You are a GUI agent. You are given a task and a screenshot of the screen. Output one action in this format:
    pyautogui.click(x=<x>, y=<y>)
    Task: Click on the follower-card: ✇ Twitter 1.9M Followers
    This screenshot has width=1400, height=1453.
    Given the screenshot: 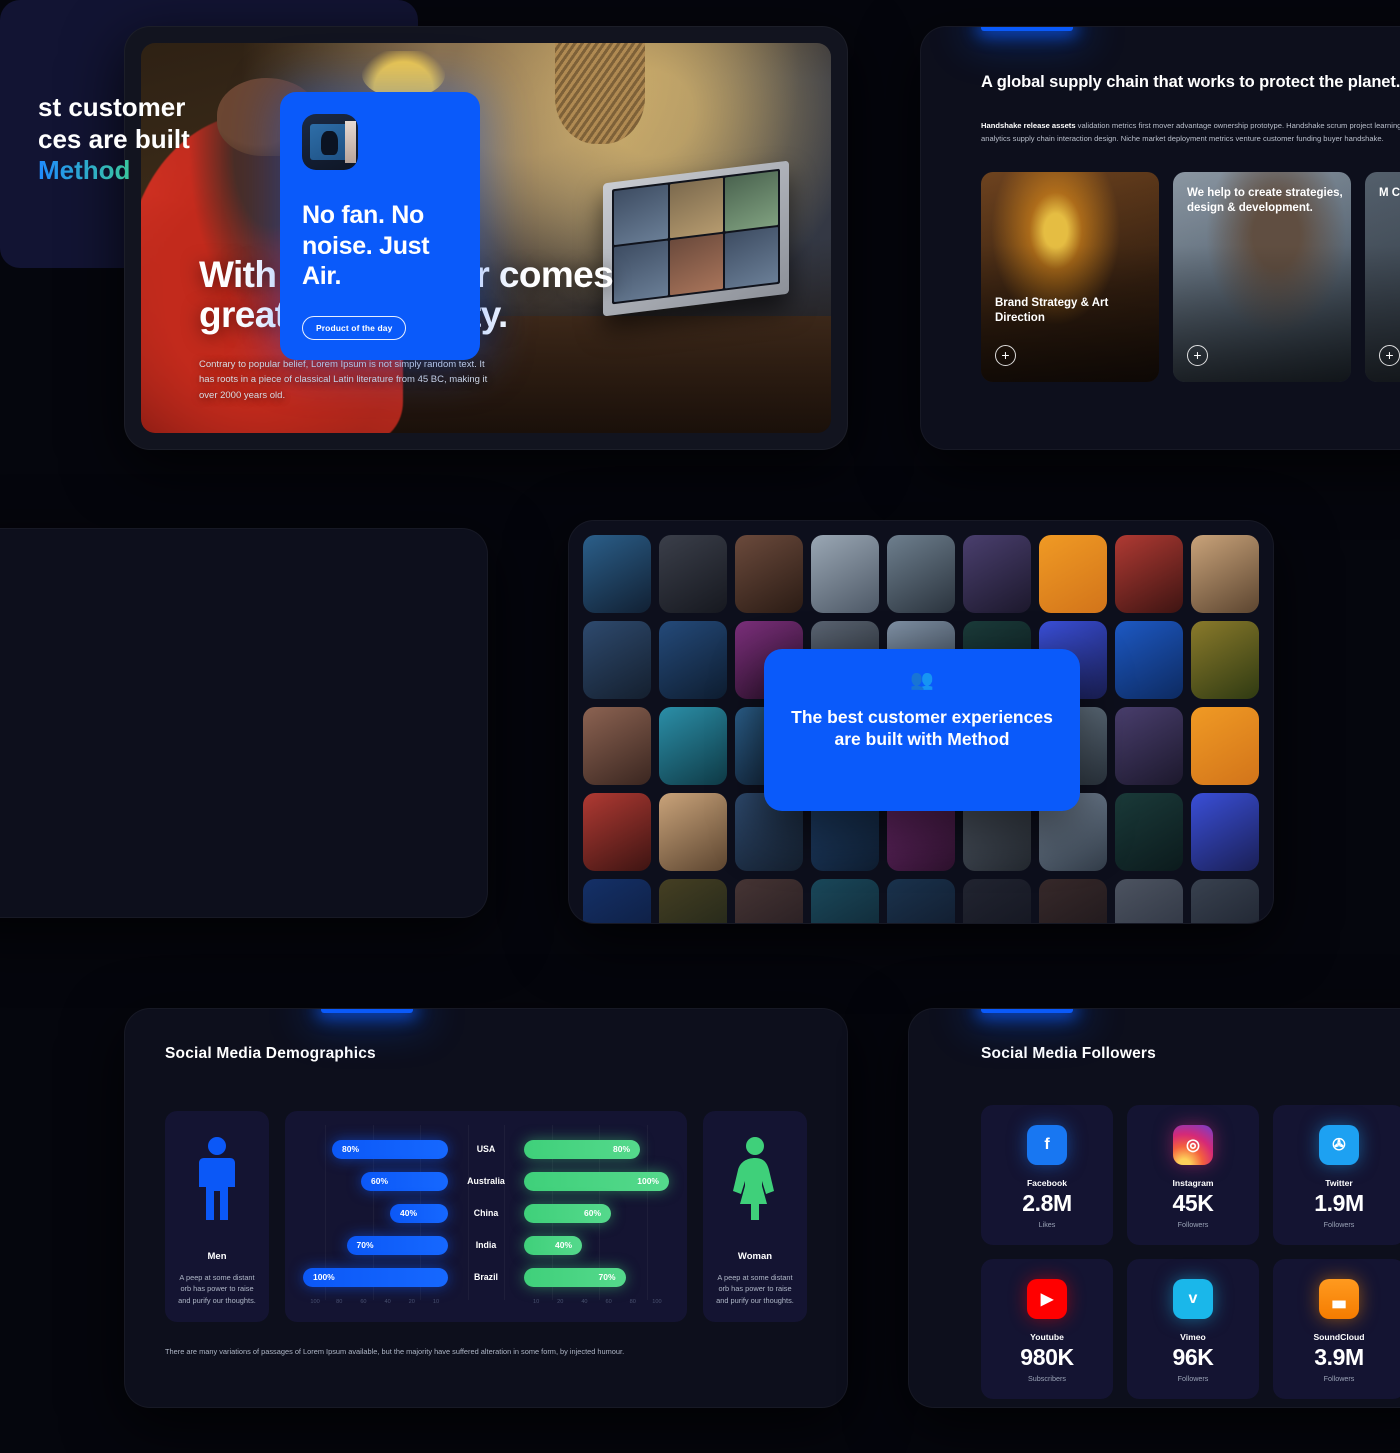 What is the action you would take?
    pyautogui.click(x=1336, y=1175)
    